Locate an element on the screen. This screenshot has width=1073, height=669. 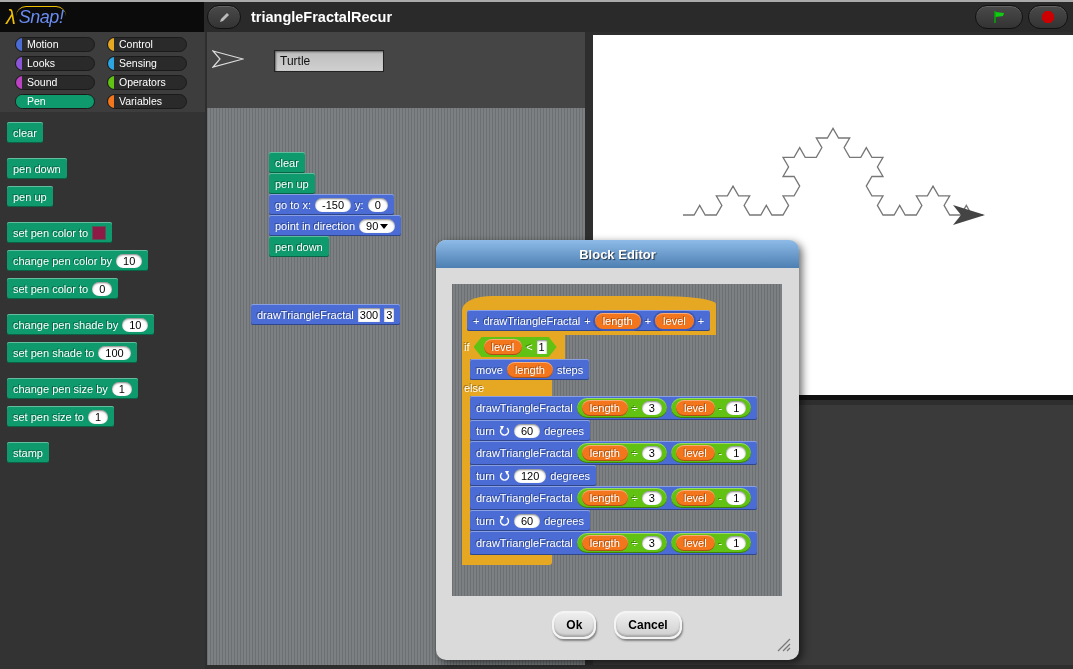
category-button: Control is located at coordinates (147, 44).